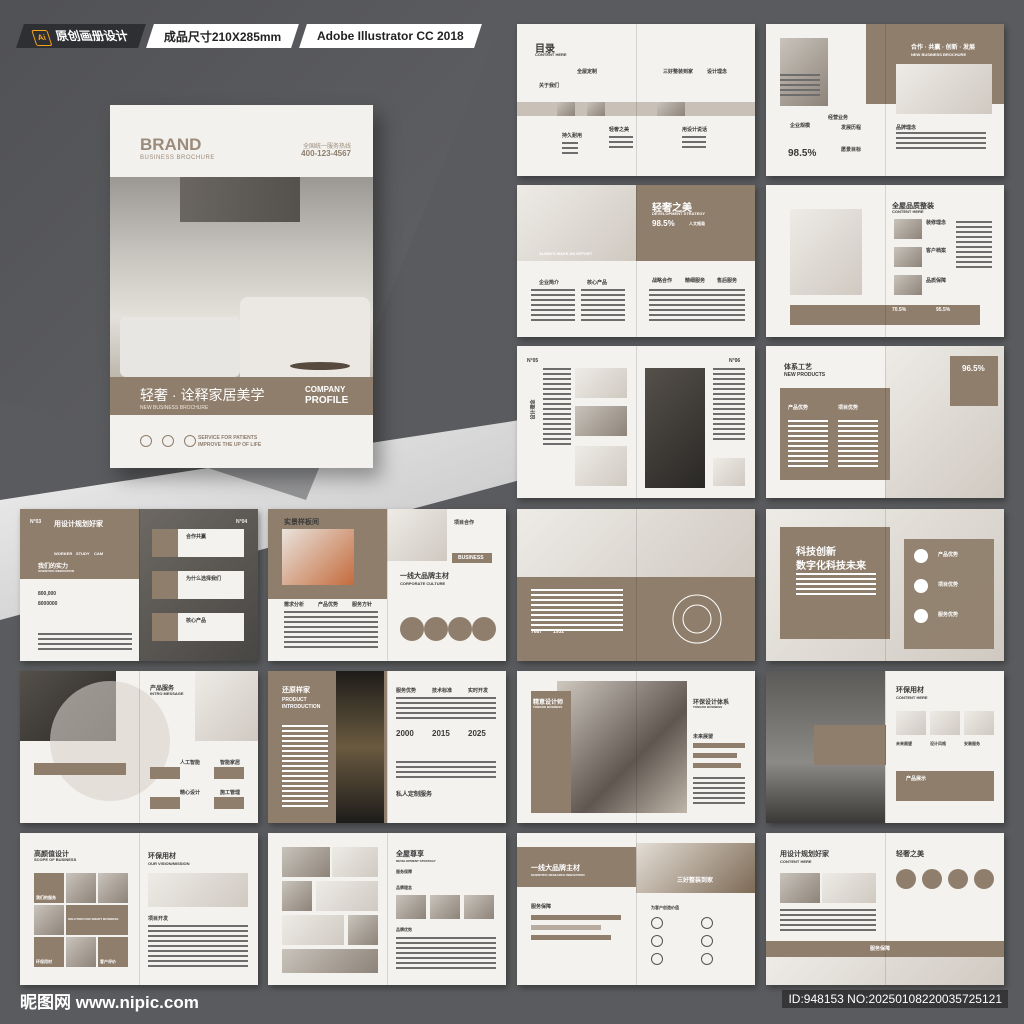 The width and height of the screenshot is (1024, 1024). Describe the element at coordinates (910, 854) in the screenshot. I see `spread-title: 轻奢之美` at that location.